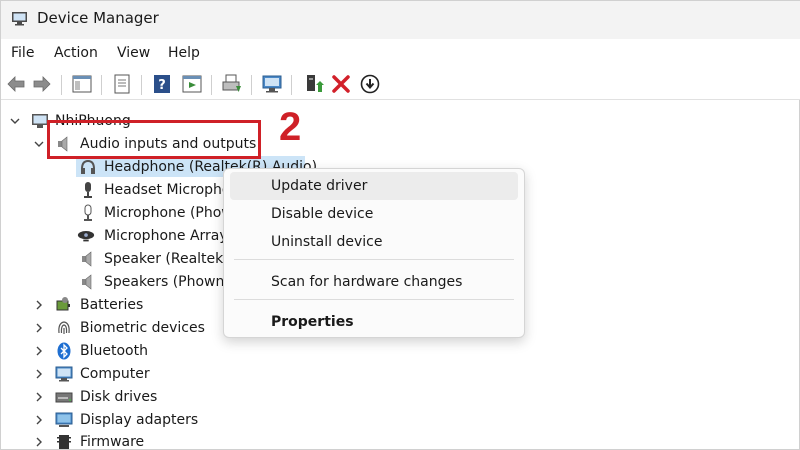 The width and height of the screenshot is (800, 450). Describe the element at coordinates (400, 54) in the screenshot. I see `menu-bar: File Action View Help` at that location.